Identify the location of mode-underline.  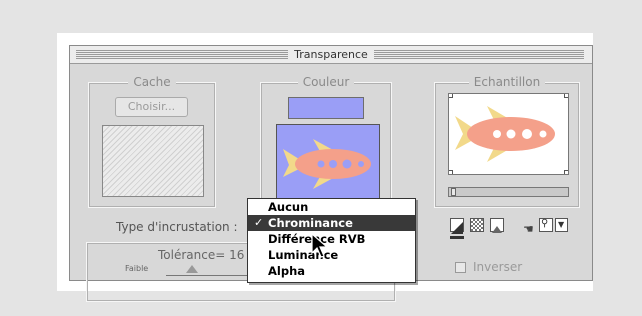
(457, 237).